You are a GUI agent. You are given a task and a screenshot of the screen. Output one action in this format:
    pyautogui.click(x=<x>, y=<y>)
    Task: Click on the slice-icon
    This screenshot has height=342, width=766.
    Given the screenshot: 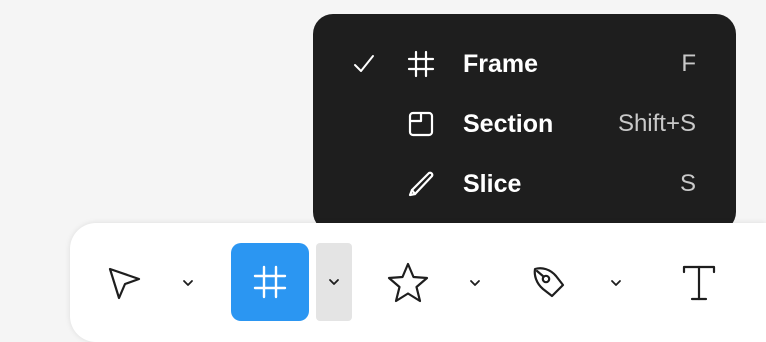 What is the action you would take?
    pyautogui.click(x=421, y=184)
    